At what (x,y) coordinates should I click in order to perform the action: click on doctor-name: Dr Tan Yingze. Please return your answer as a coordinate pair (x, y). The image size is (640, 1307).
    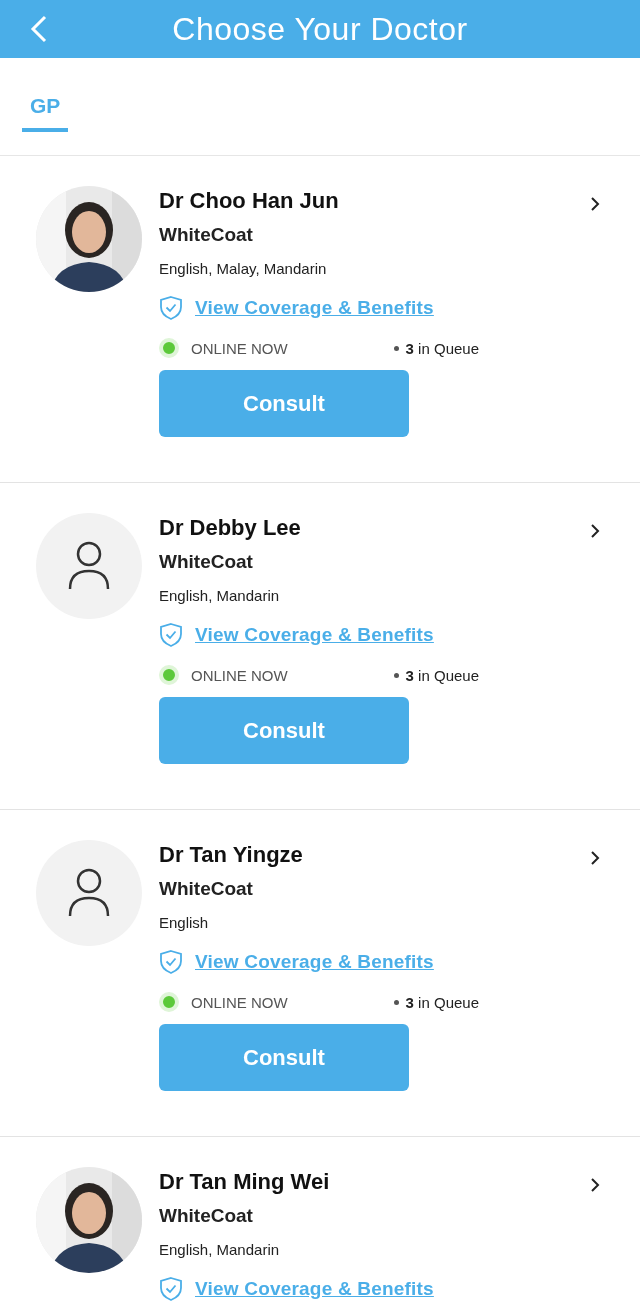
    Looking at the image, I should click on (231, 855).